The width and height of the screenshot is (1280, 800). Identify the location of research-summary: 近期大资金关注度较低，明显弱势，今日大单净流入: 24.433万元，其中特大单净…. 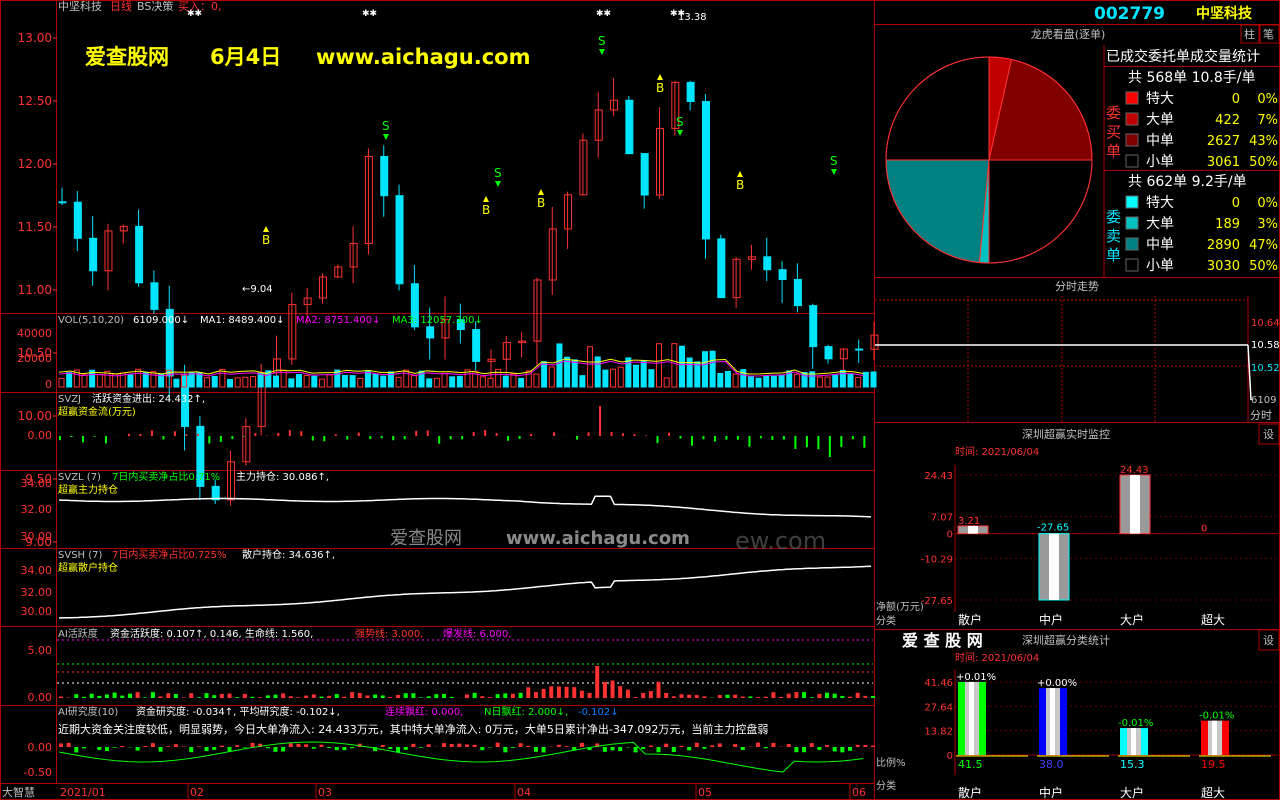
(413, 729).